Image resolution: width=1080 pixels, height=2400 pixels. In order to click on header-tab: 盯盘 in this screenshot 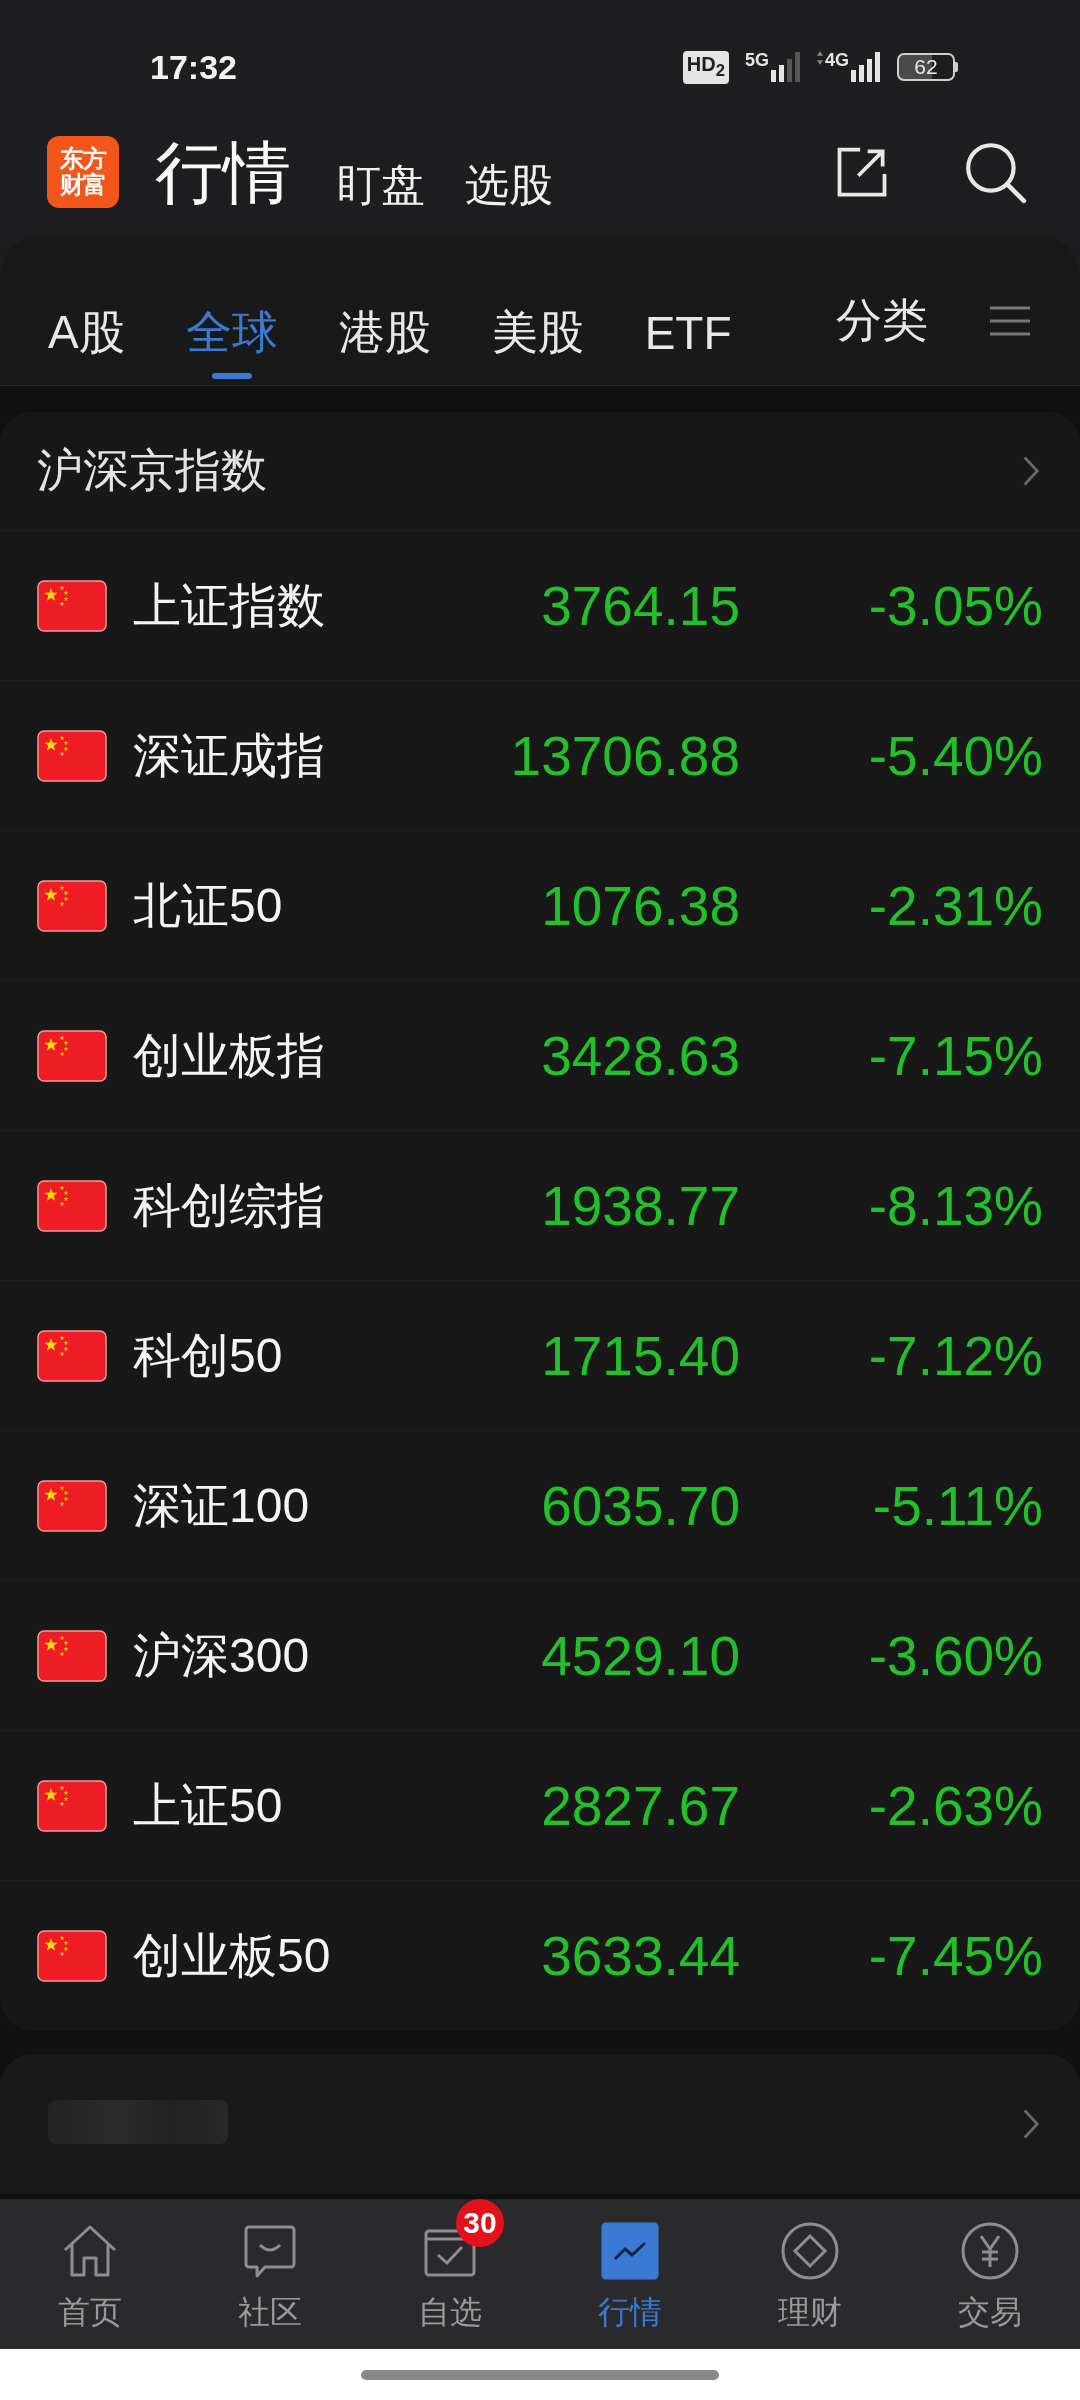, I will do `click(381, 185)`.